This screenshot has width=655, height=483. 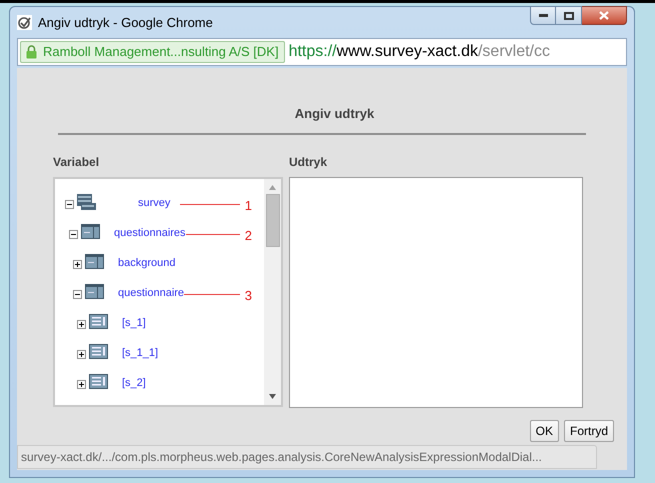 I want to click on tree-item: background, so click(x=147, y=263).